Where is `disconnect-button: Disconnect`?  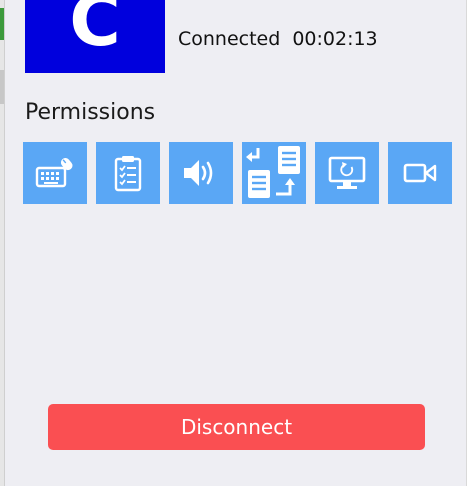
disconnect-button: Disconnect is located at coordinates (236, 427).